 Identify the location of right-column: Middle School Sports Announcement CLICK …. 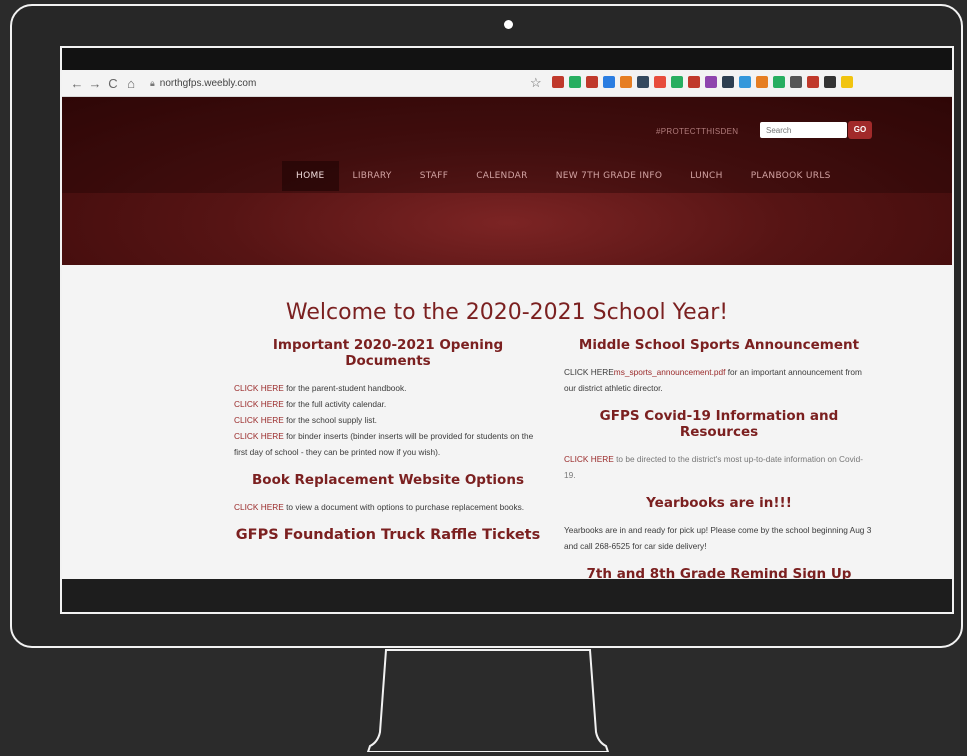
(719, 465).